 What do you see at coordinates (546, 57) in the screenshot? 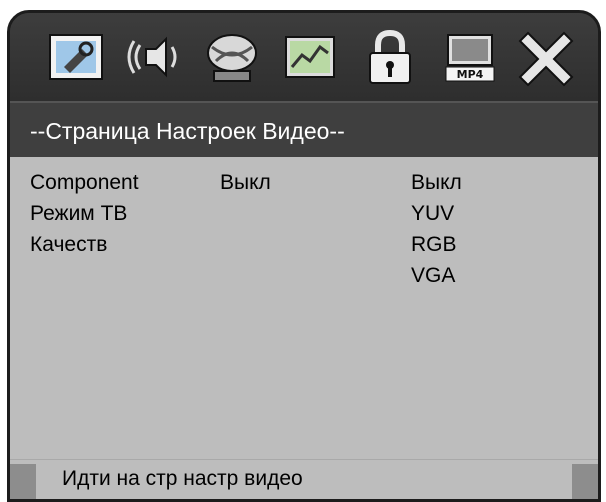
I see `exit-icon` at bounding box center [546, 57].